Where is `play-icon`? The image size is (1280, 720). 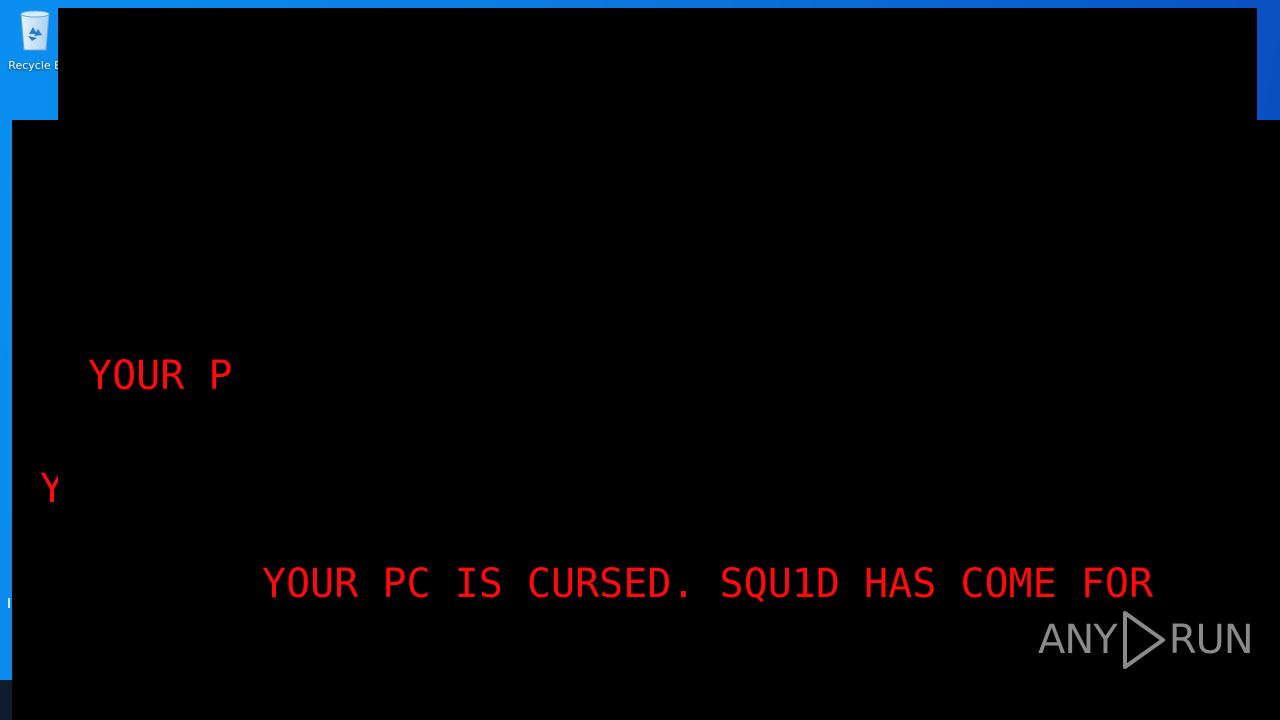
play-icon is located at coordinates (1143, 640).